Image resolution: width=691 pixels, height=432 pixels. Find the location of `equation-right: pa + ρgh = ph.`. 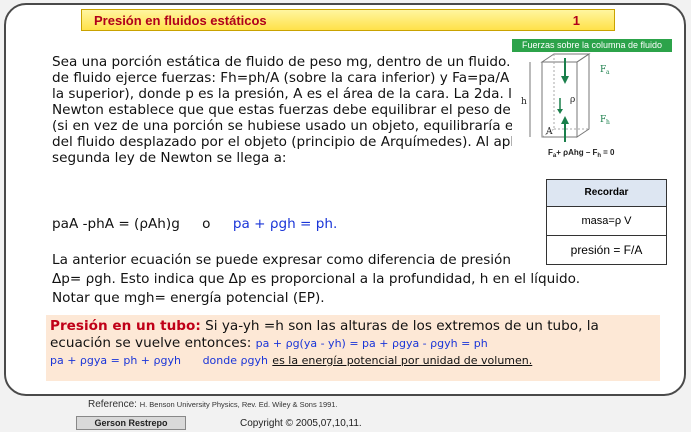

equation-right: pa + ρgh = ph. is located at coordinates (285, 224).